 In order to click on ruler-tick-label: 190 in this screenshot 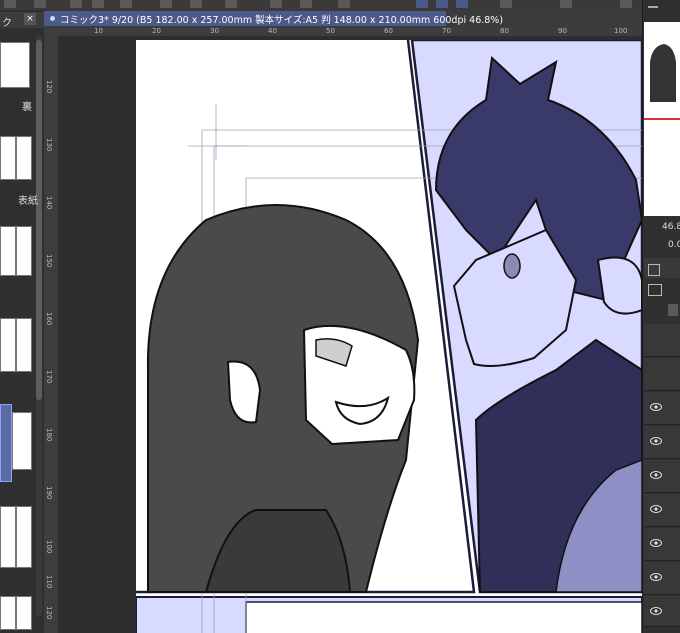, I will do `click(49, 493)`.